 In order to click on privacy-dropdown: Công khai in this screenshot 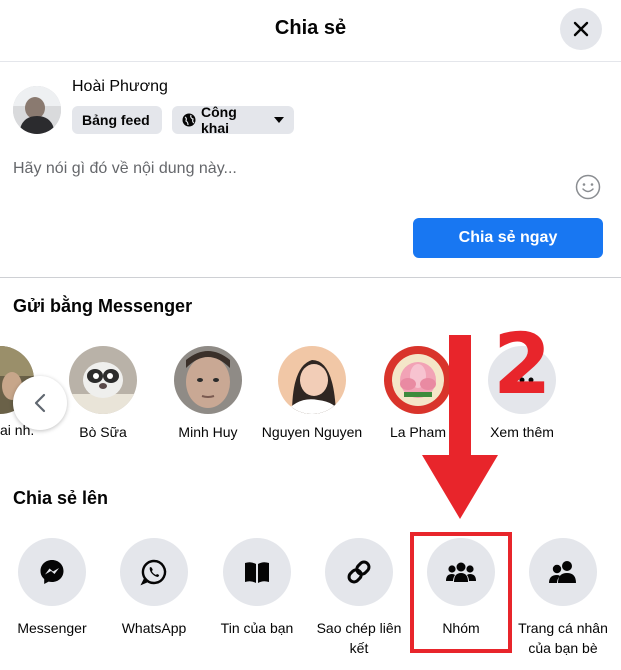, I will do `click(233, 120)`.